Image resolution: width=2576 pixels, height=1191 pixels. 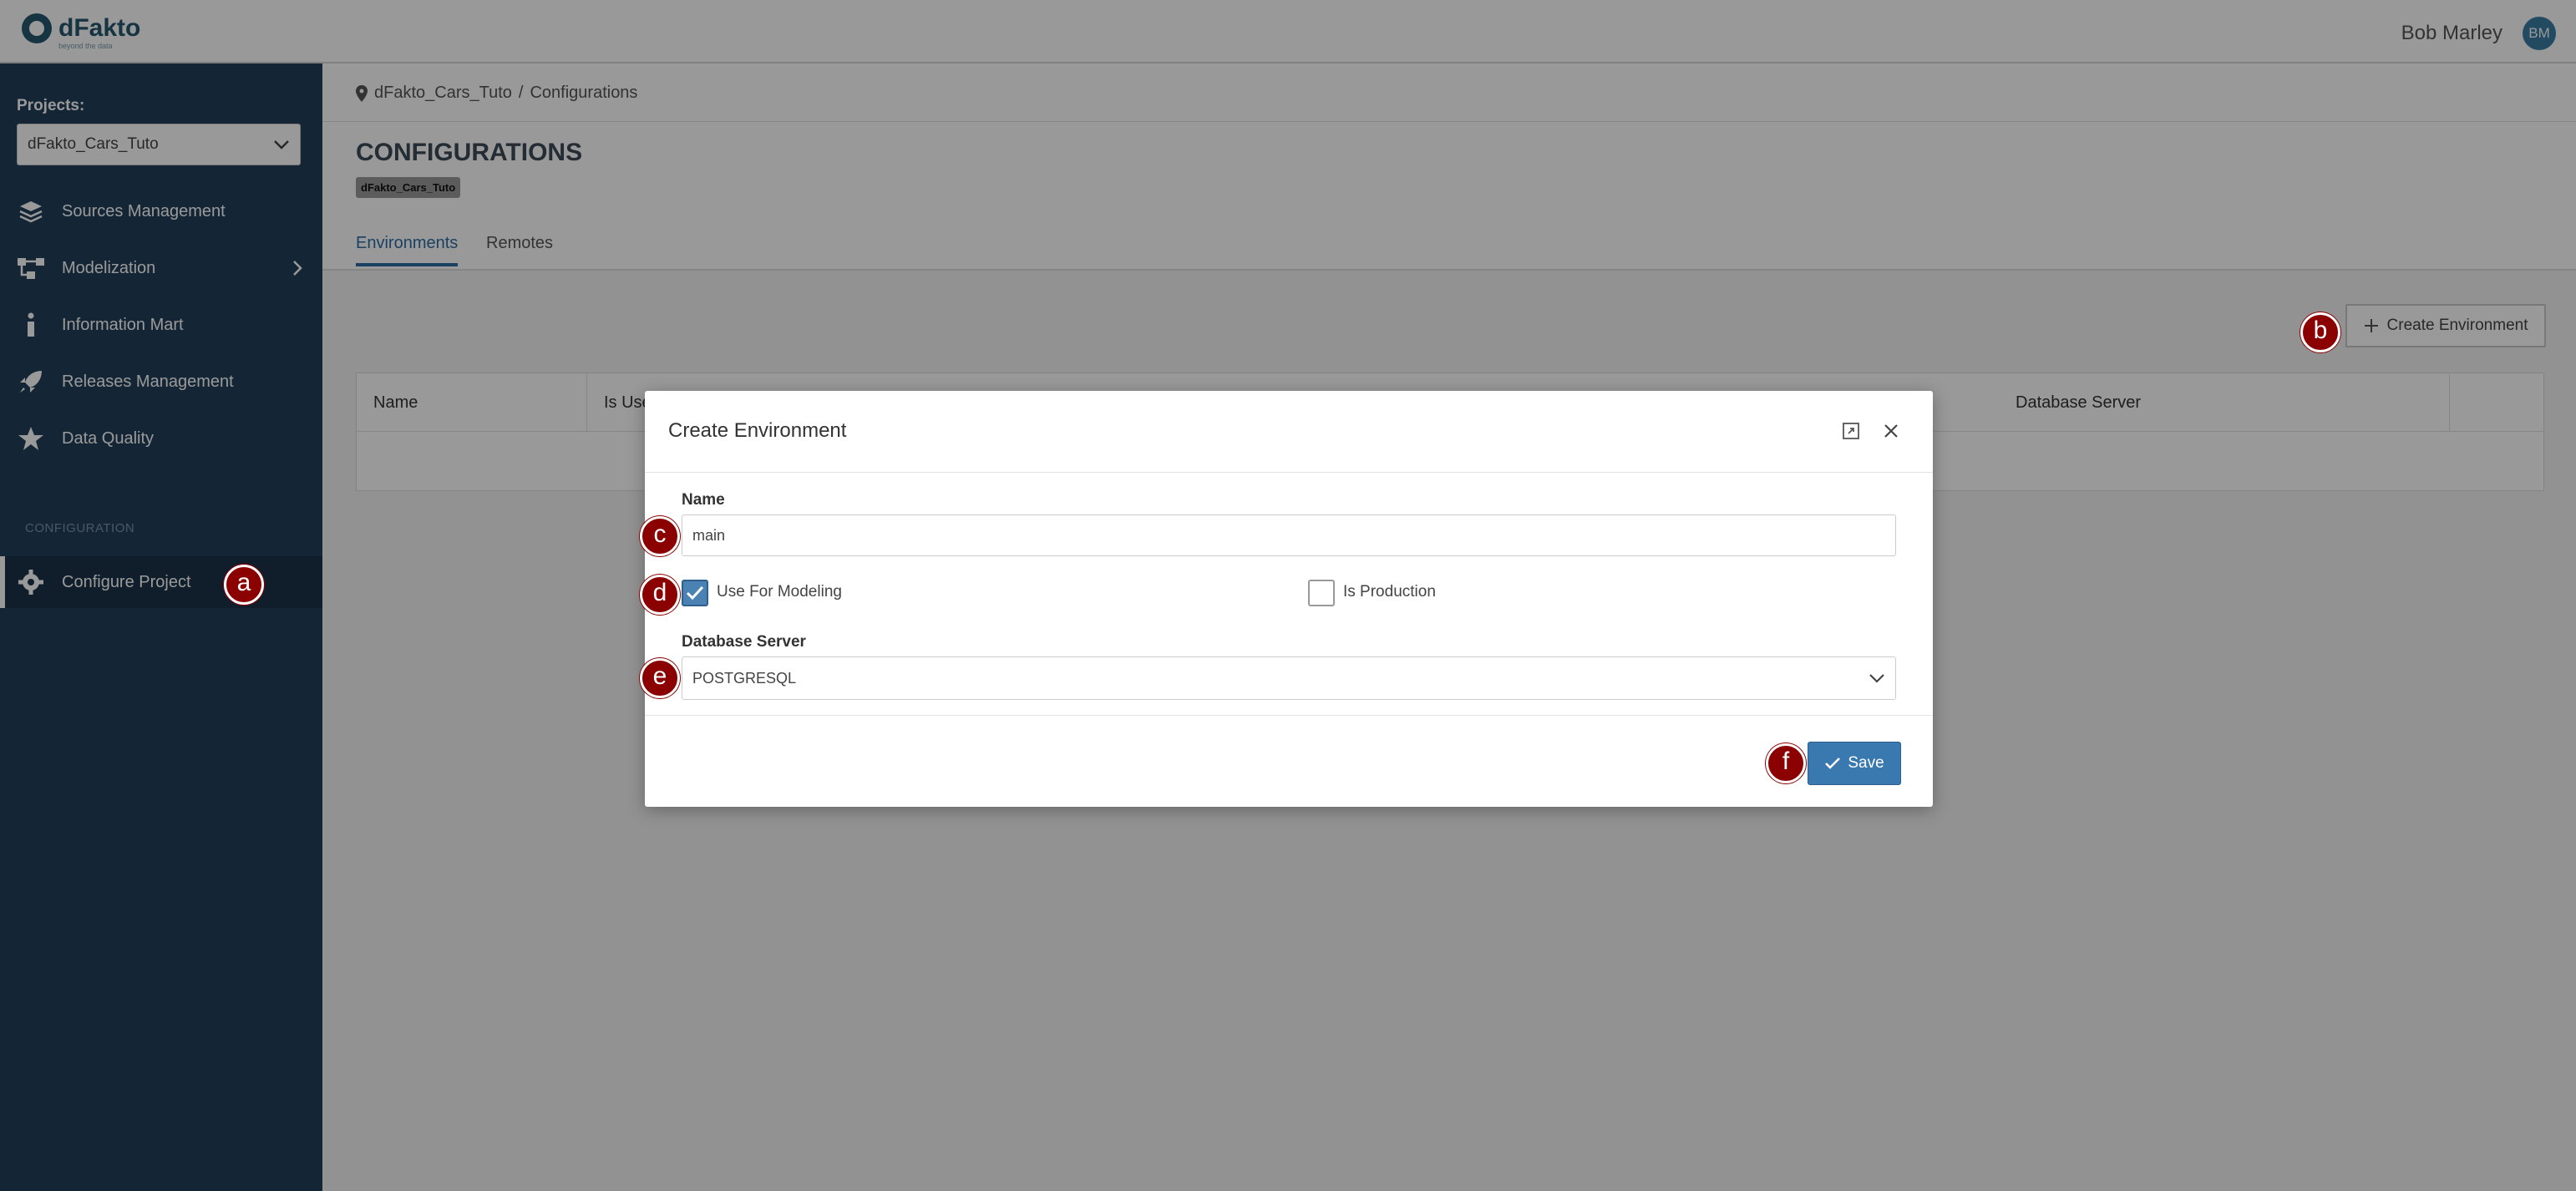 What do you see at coordinates (660, 536) in the screenshot?
I see `annotation-marker-c: c` at bounding box center [660, 536].